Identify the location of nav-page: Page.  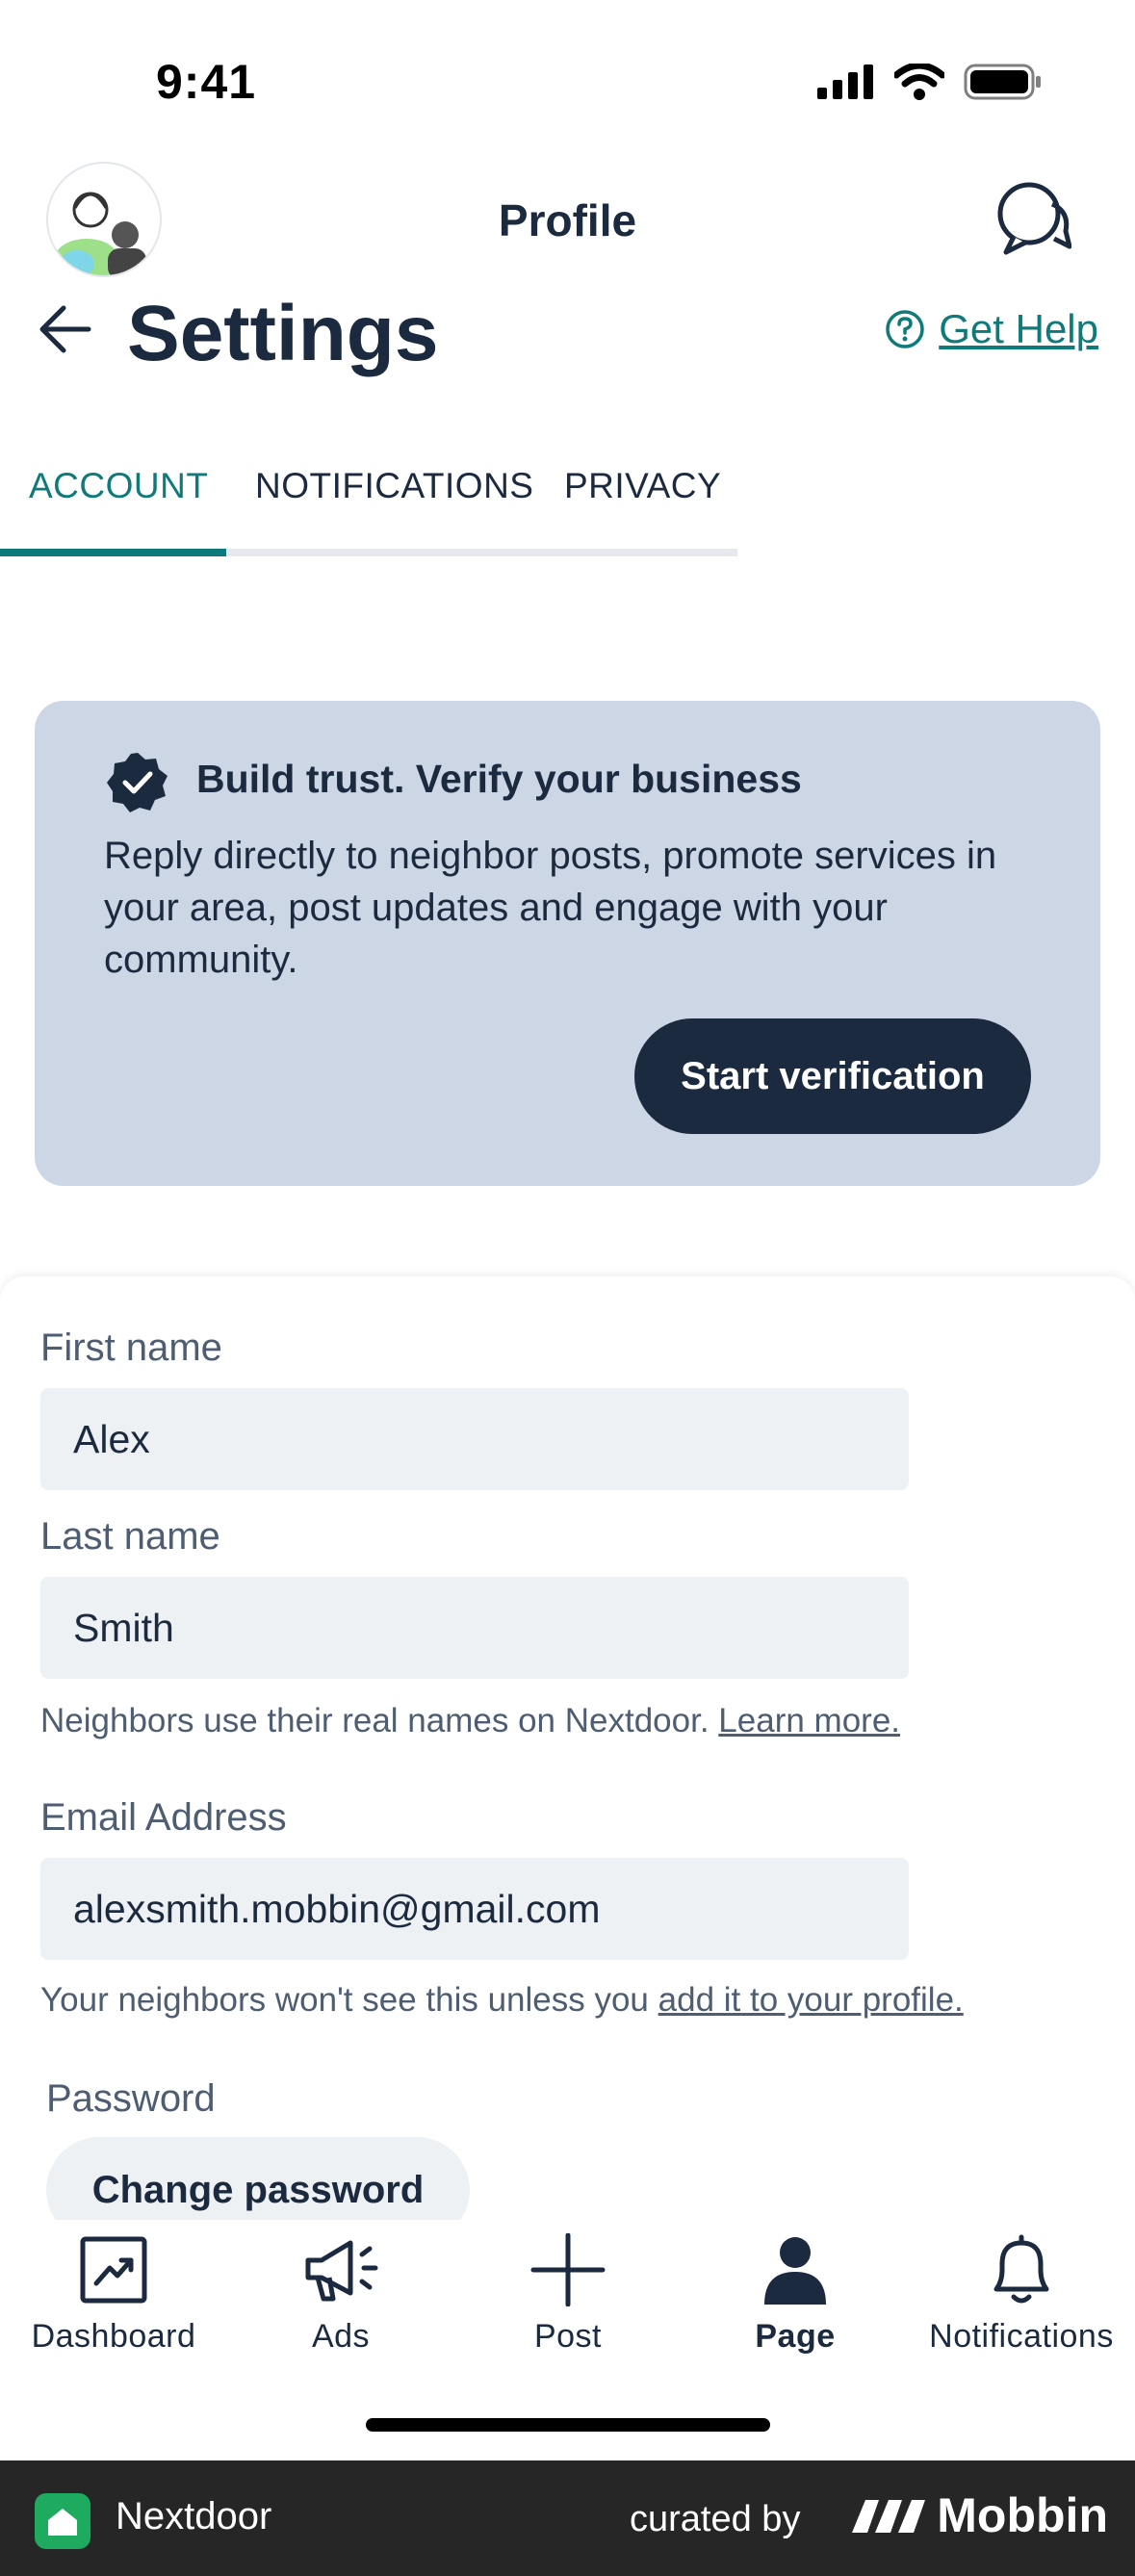
(795, 2295).